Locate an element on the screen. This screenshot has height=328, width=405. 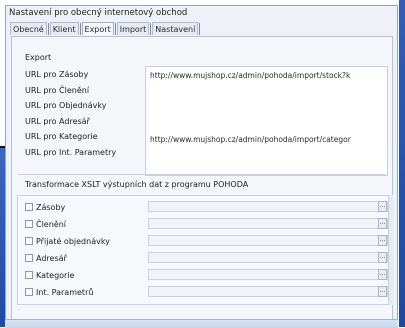
tab-nastaveni: Nastavení is located at coordinates (175, 28).